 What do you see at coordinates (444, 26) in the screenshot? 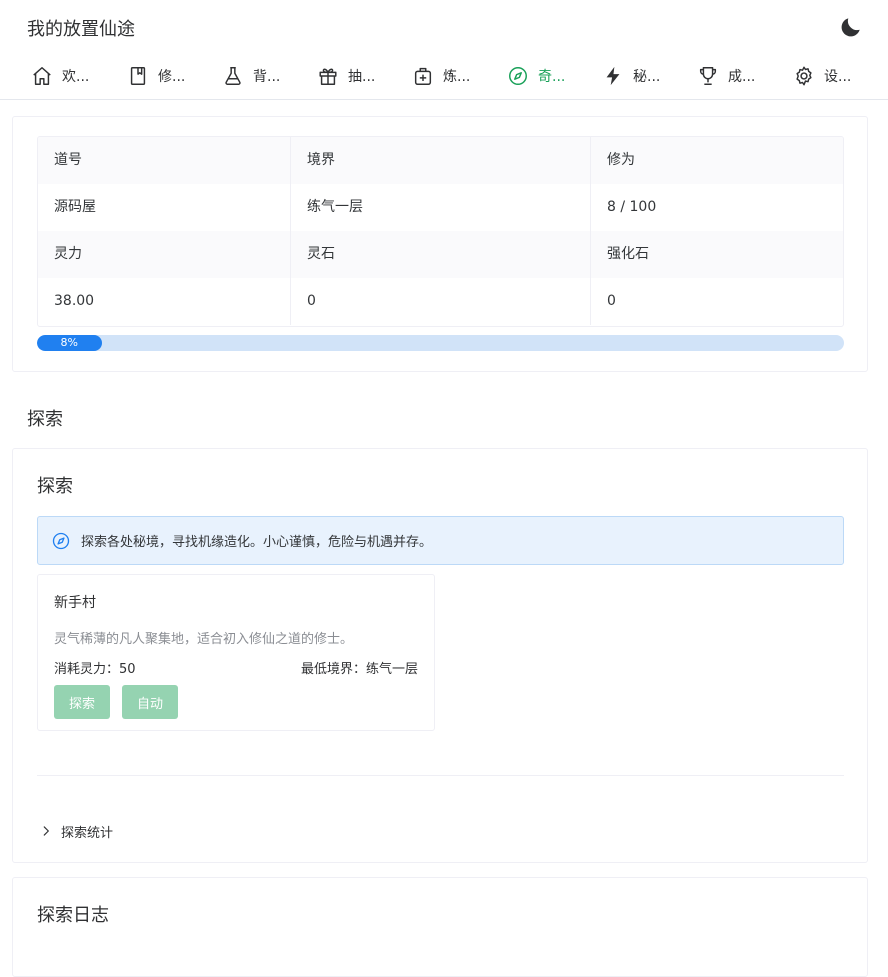
I see `app-header: 我的放置仙途` at bounding box center [444, 26].